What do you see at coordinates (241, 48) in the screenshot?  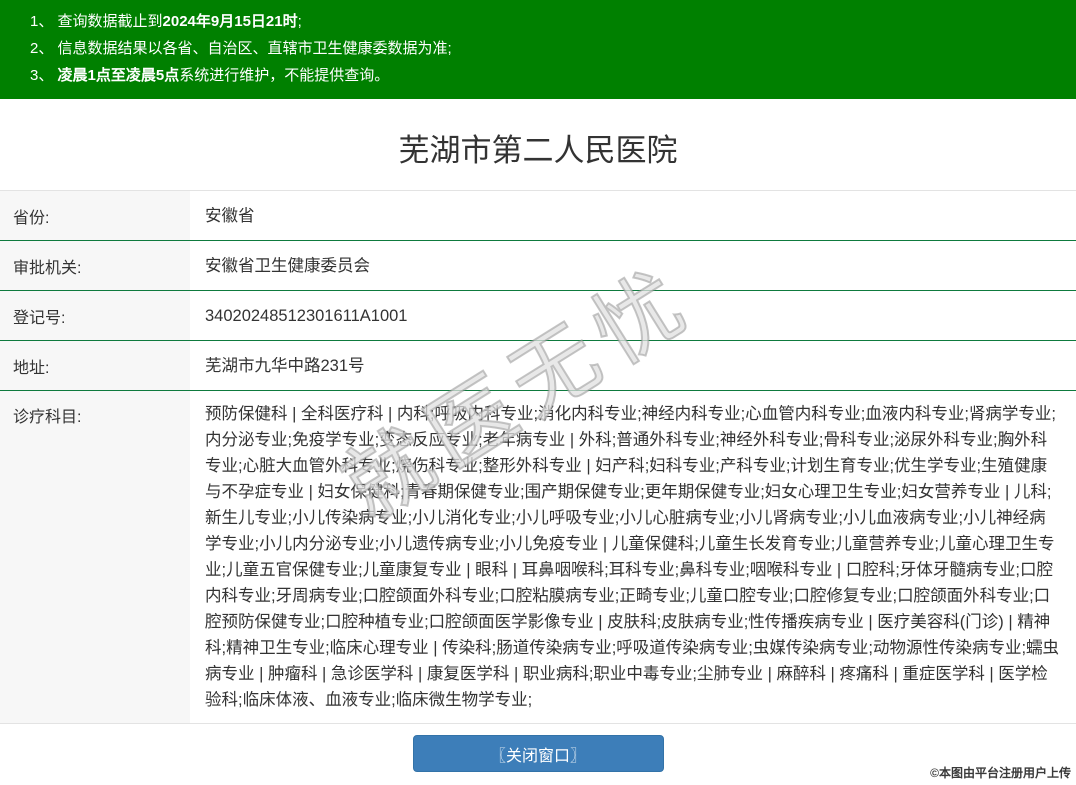 I see `notice-text: 2、 信息数据结果以各省、自治区、直辖市卫生健康委数据为准;` at bounding box center [241, 48].